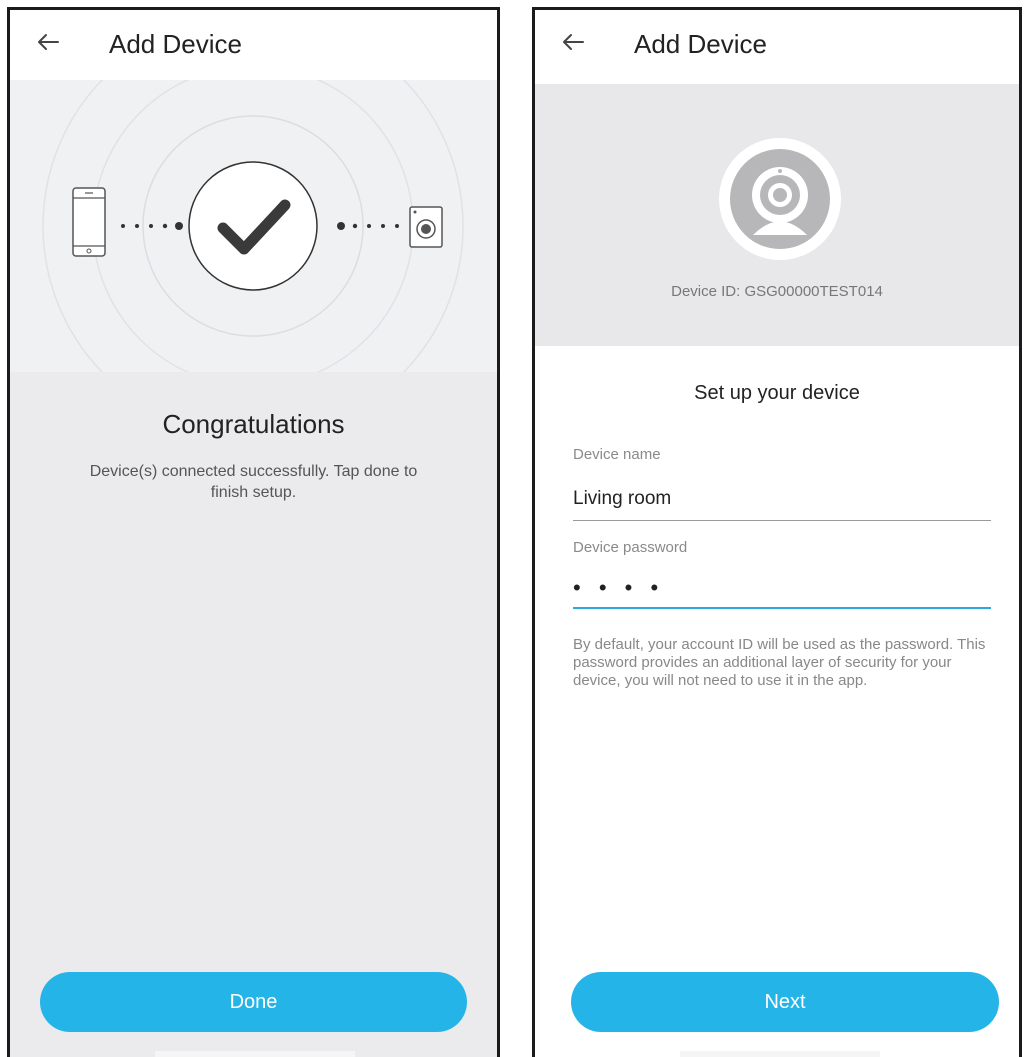  Describe the element at coordinates (785, 1002) in the screenshot. I see `next-button: Next` at that location.